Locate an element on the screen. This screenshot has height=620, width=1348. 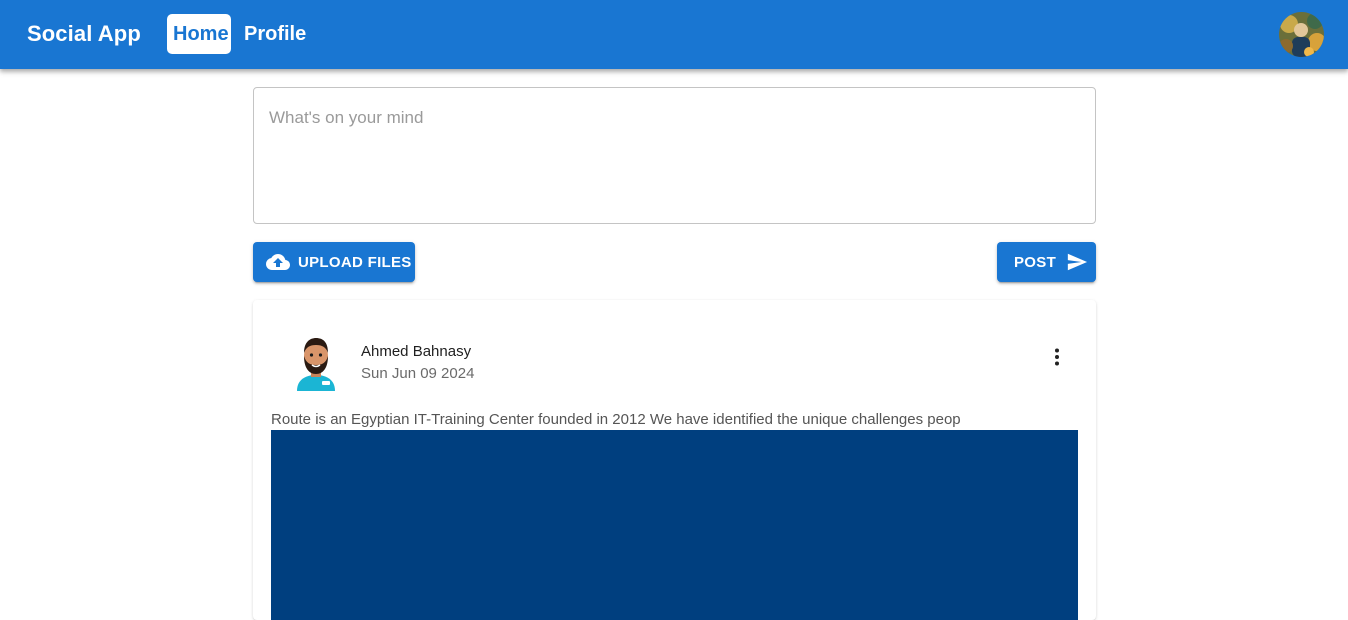
app-title: Social App is located at coordinates (84, 33).